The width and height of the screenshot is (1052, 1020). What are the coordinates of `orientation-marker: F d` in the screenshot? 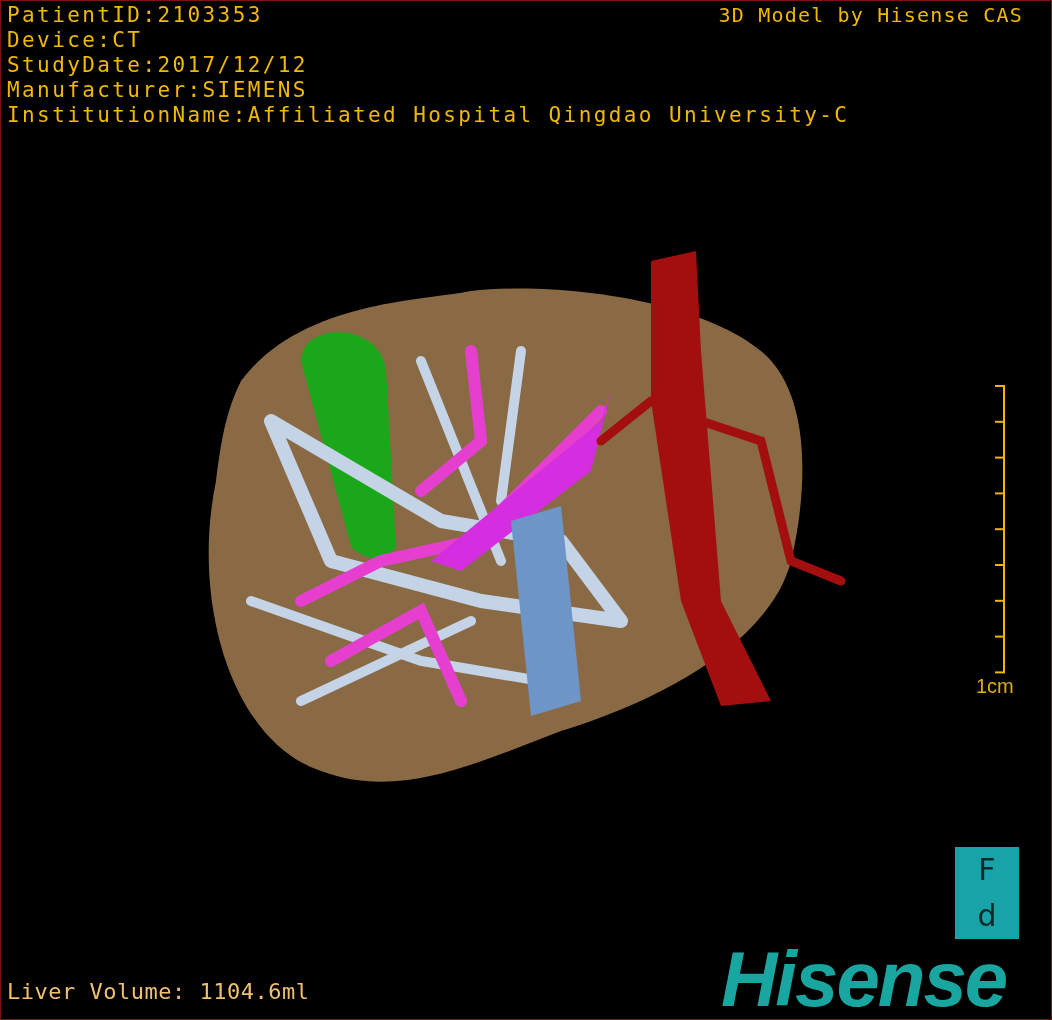 It's located at (987, 893).